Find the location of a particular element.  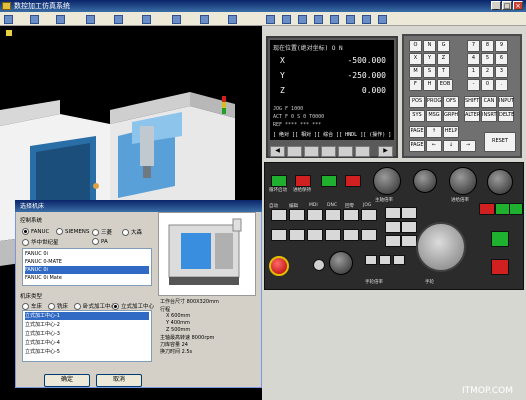

jog-plus-button is located at coordinates (409, 241).